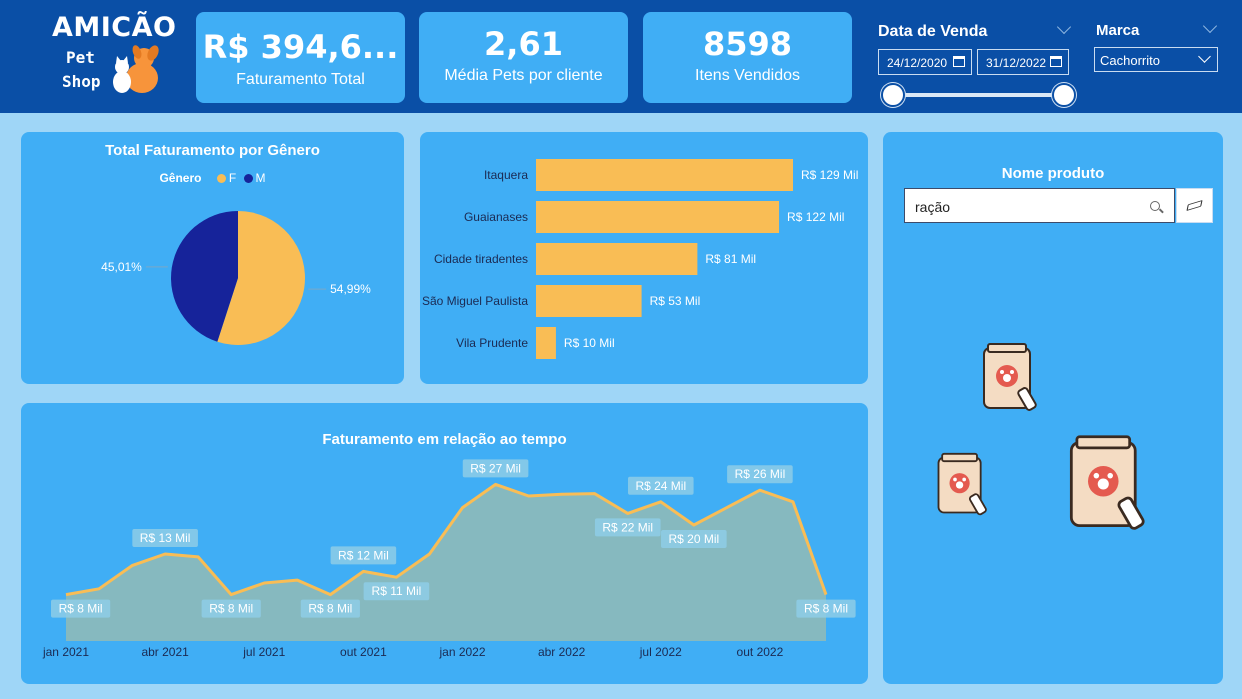 This screenshot has width=1242, height=699. What do you see at coordinates (660, 652) in the screenshot?
I see `x-tick-label: jul 2022` at bounding box center [660, 652].